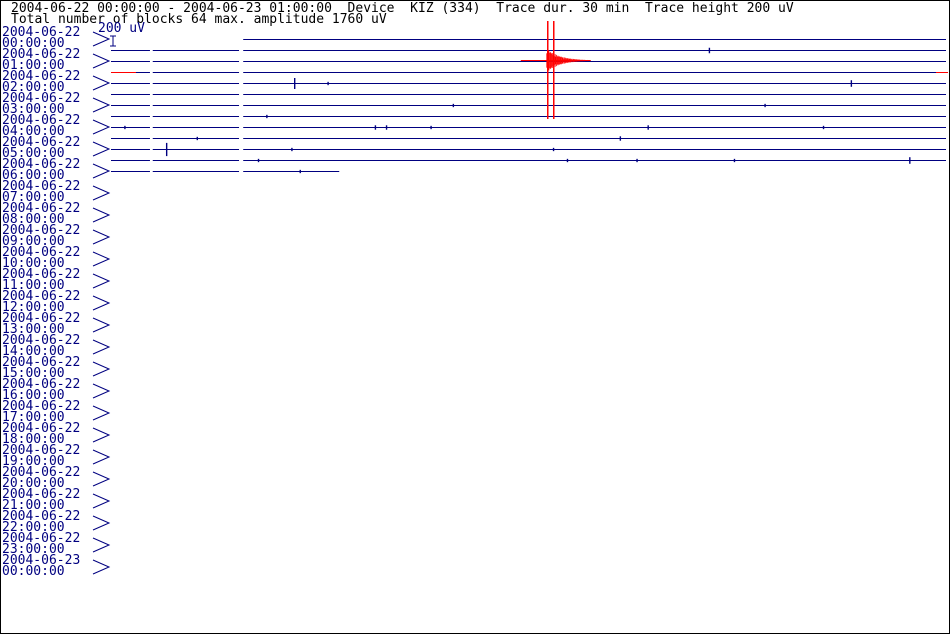  I want to click on tick-label-time: 00:00:00, so click(33, 571).